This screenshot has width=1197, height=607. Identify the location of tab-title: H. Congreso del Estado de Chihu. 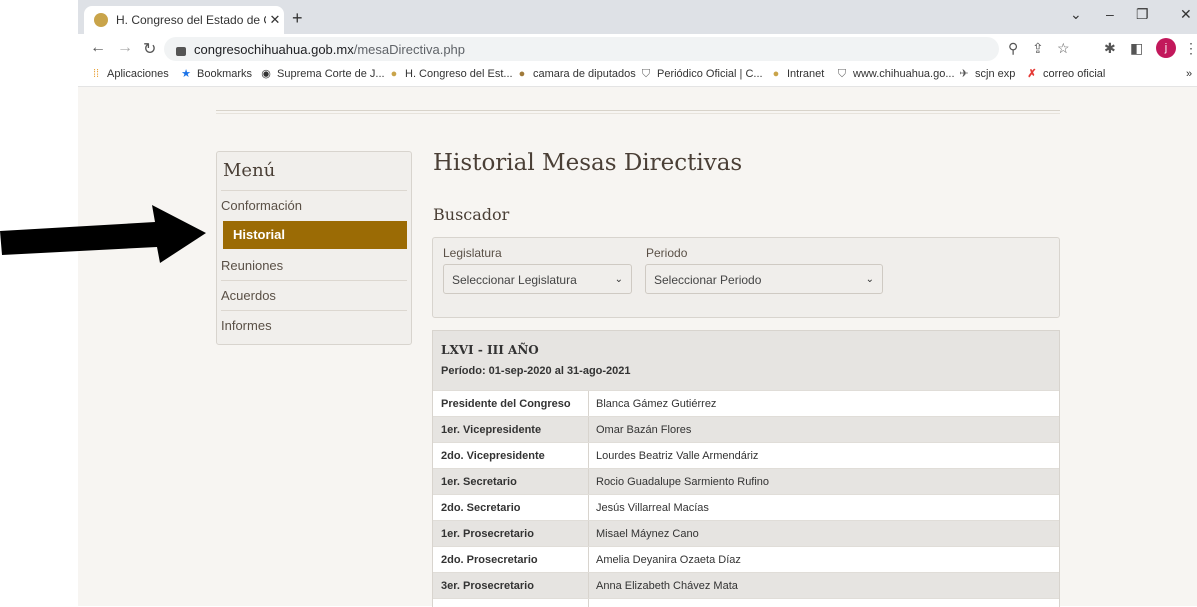
(191, 20).